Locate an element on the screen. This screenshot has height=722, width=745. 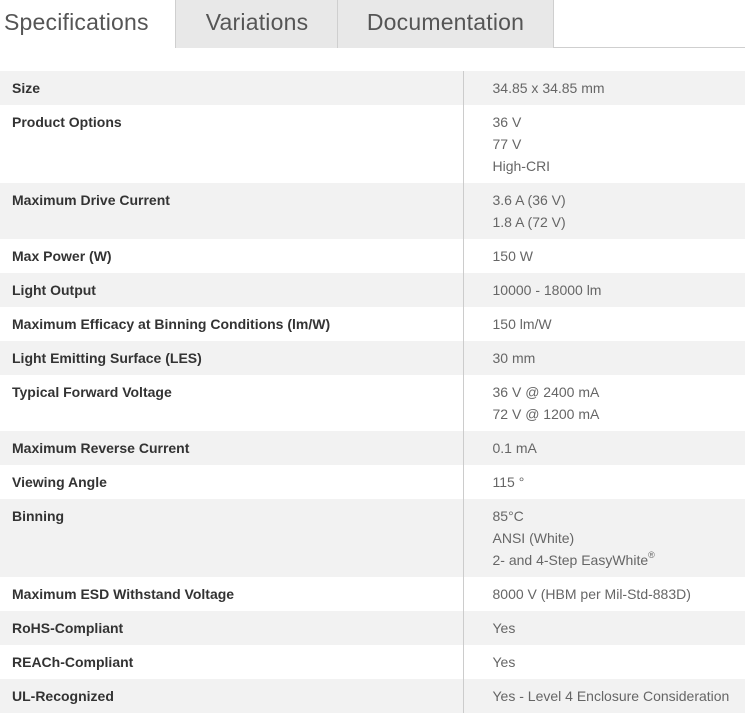
tab-variations: Variations is located at coordinates (256, 24).